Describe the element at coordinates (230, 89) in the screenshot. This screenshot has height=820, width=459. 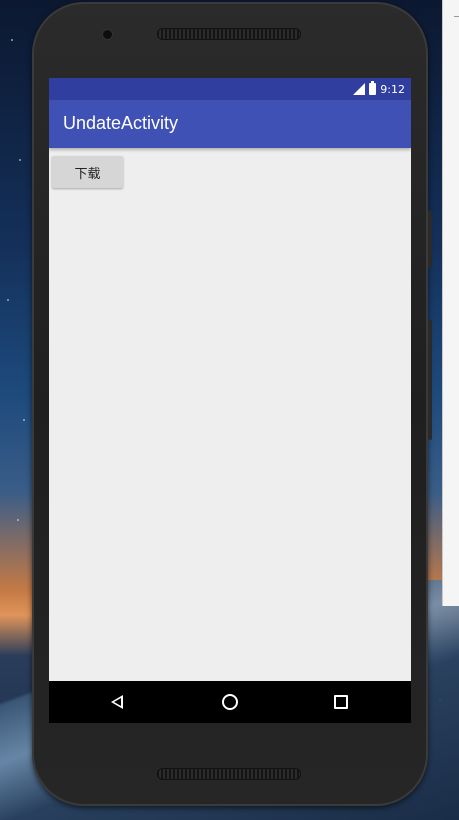
I see `status-bar: 9:12` at that location.